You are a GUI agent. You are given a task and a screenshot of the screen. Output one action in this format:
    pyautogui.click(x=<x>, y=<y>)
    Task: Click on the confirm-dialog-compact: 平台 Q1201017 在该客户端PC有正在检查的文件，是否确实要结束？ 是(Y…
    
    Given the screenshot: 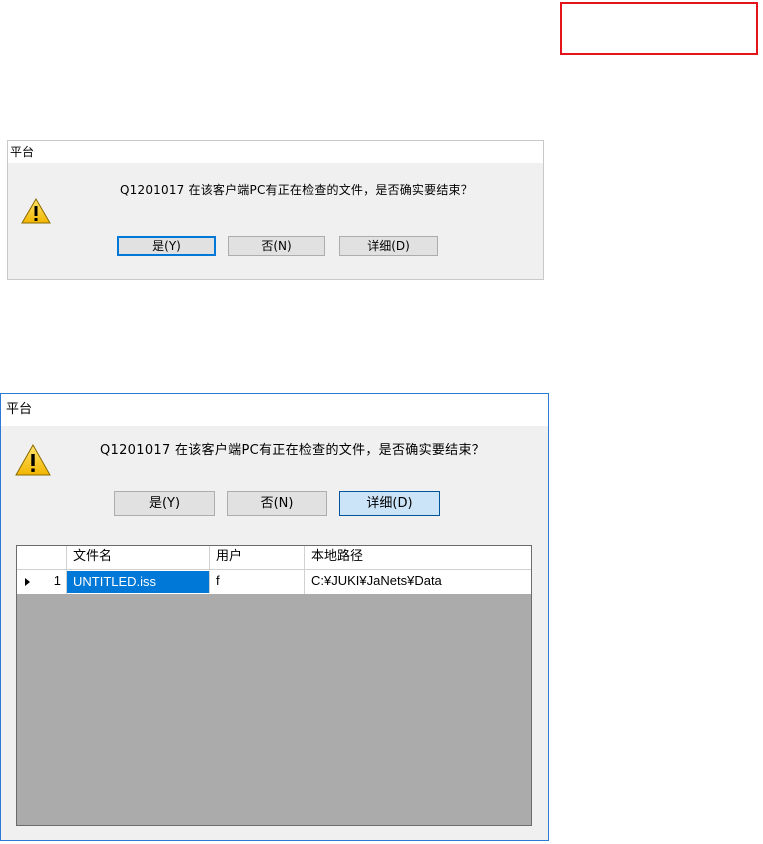 What is the action you would take?
    pyautogui.click(x=275, y=210)
    